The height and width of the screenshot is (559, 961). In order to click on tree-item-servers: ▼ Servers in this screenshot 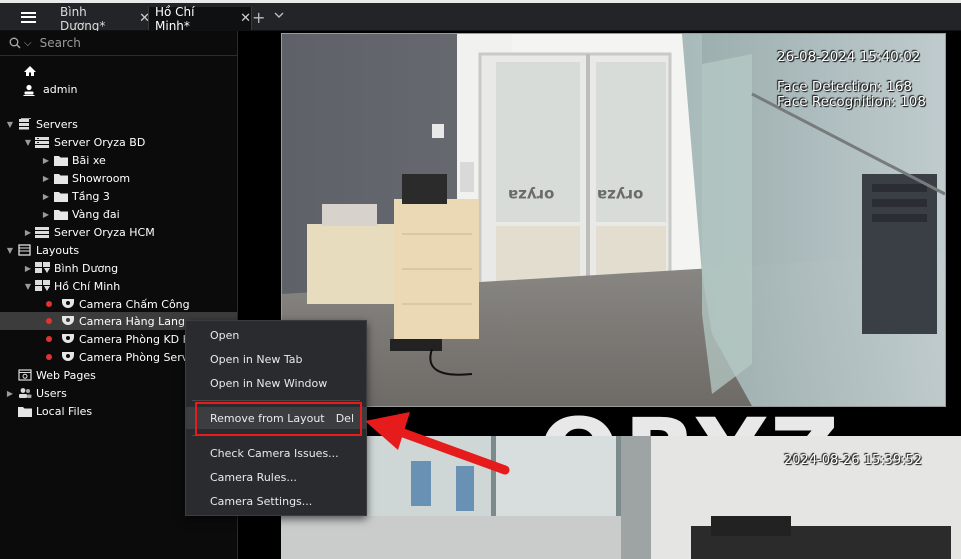, I will do `click(41, 124)`.